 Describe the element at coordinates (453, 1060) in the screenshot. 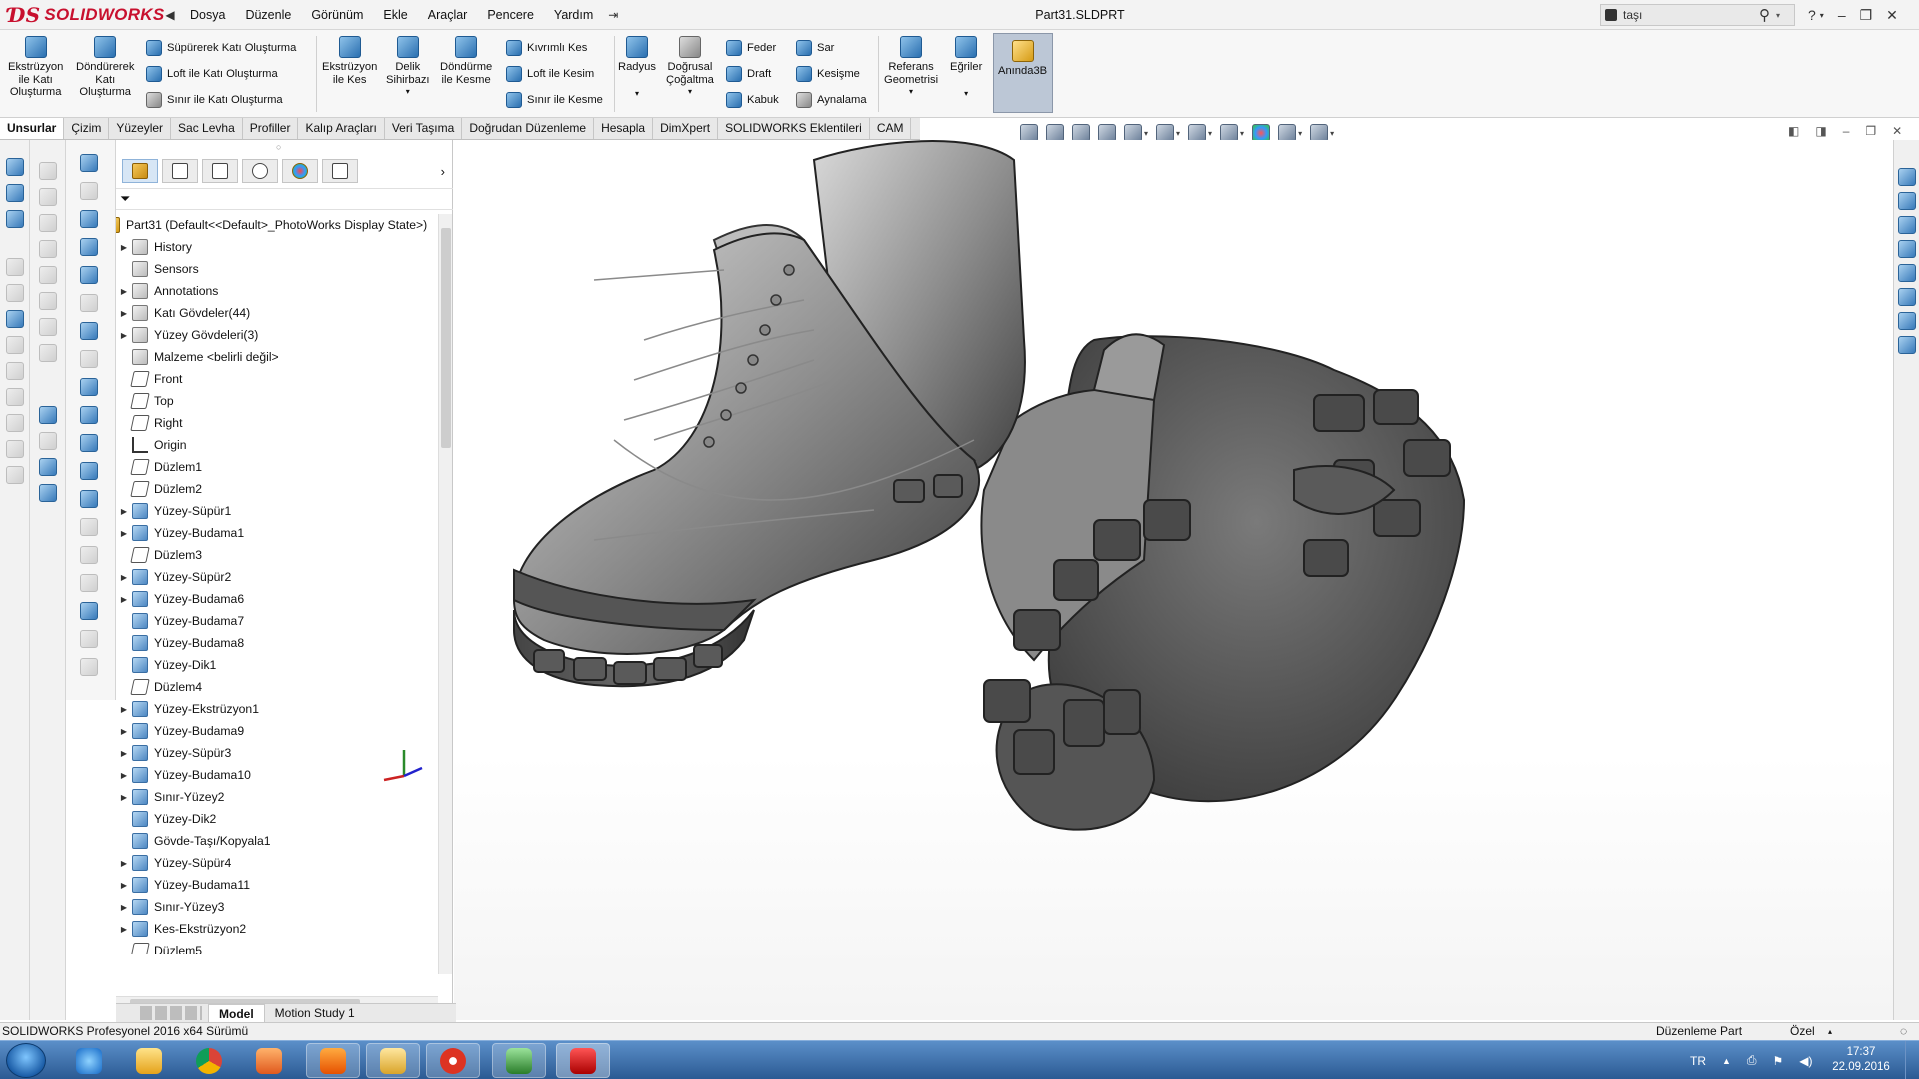

I see `taskbar-app-red` at that location.